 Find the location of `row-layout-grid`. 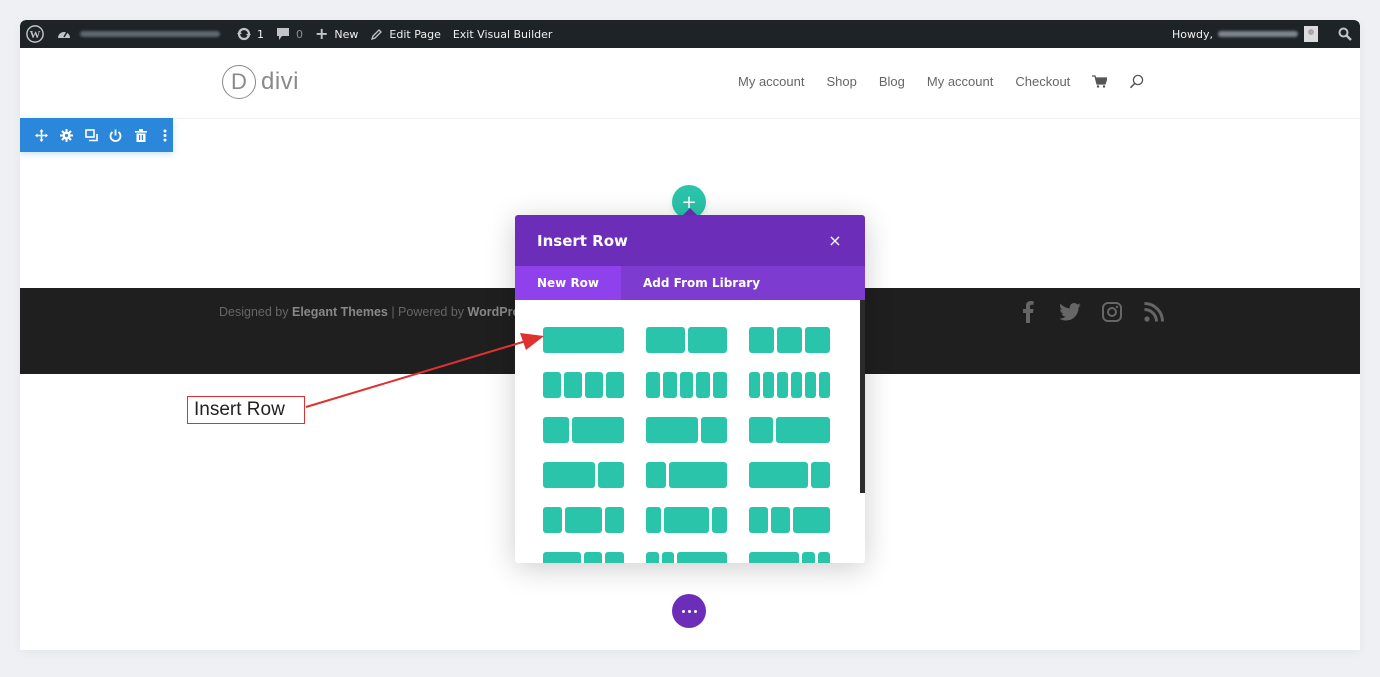

row-layout-grid is located at coordinates (686, 445).